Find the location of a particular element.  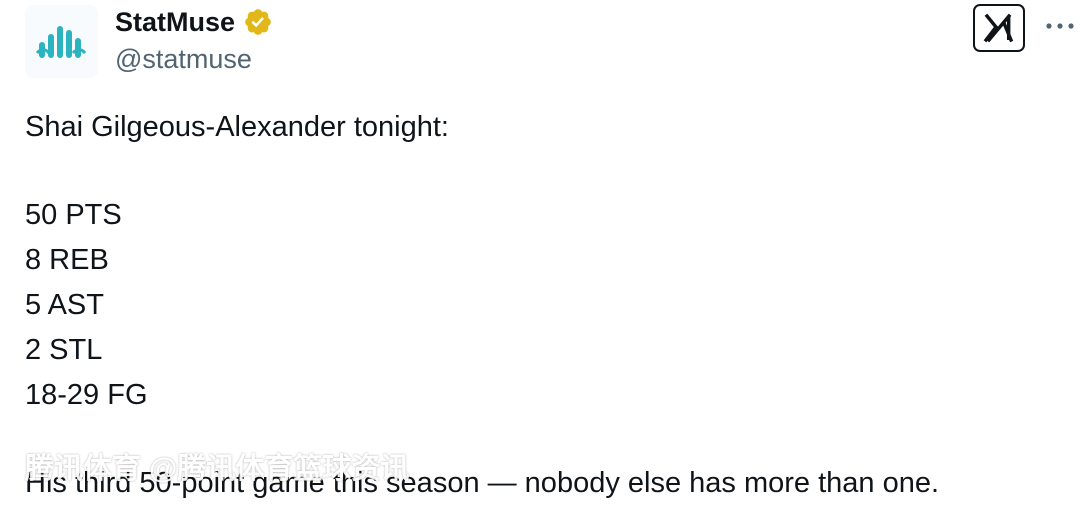

stat-line: 2 STL is located at coordinates (64, 350).